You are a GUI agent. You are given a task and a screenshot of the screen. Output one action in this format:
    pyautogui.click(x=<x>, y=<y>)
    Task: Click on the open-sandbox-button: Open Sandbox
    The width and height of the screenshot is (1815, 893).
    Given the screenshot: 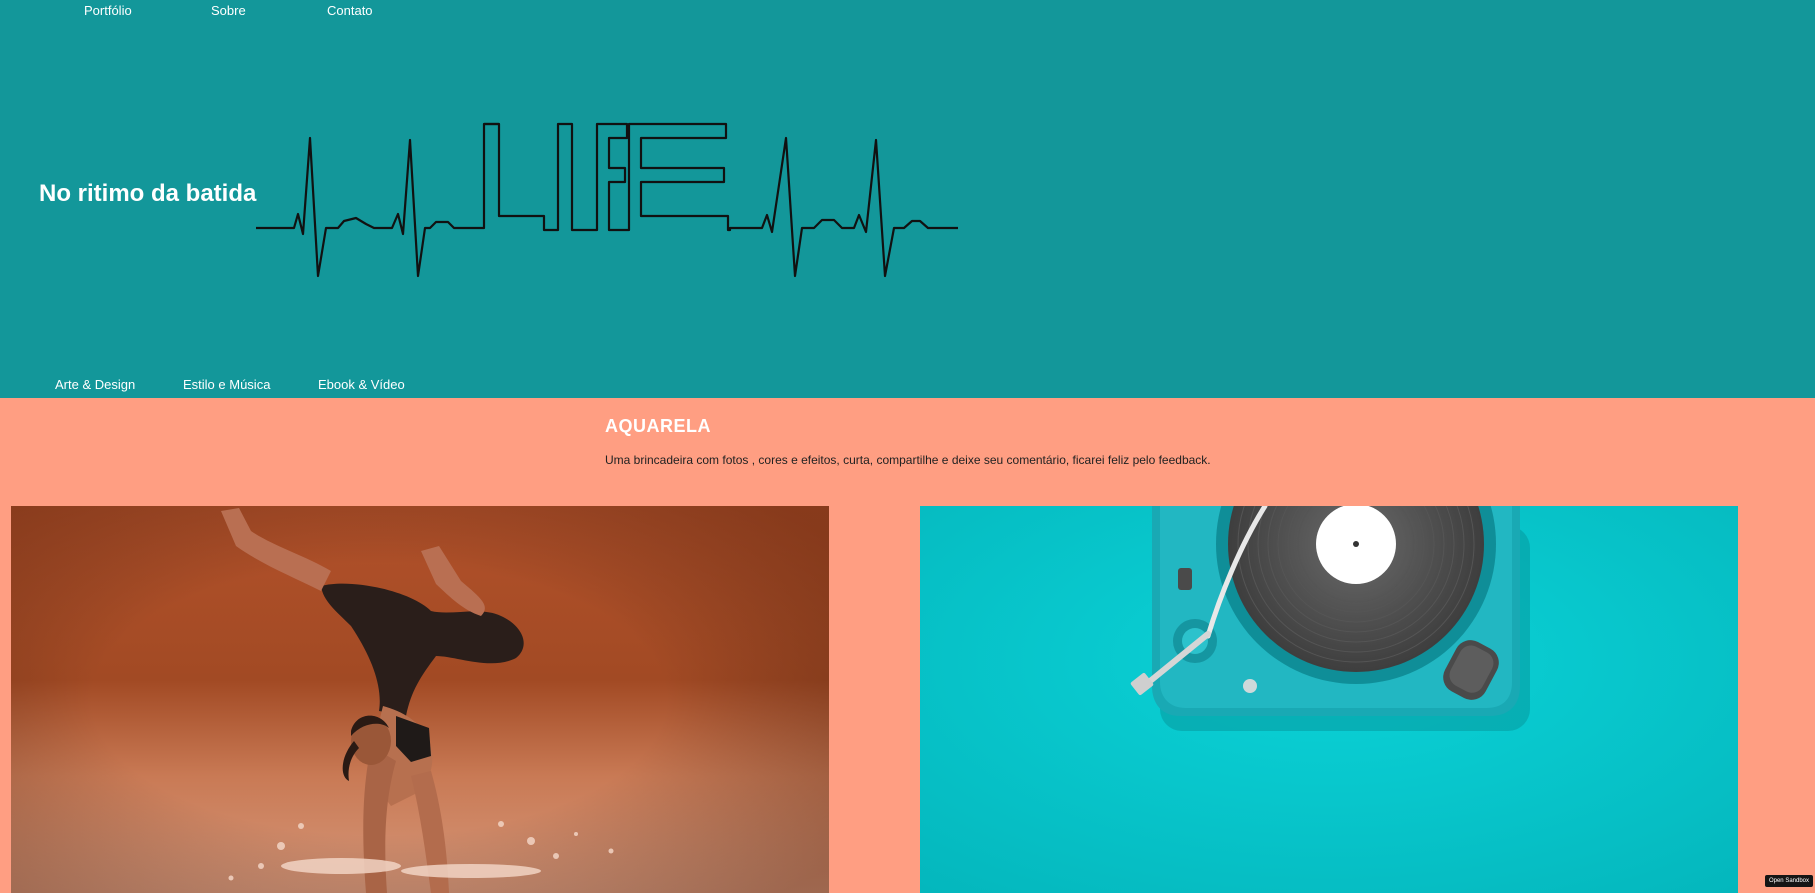 What is the action you would take?
    pyautogui.click(x=1788, y=881)
    